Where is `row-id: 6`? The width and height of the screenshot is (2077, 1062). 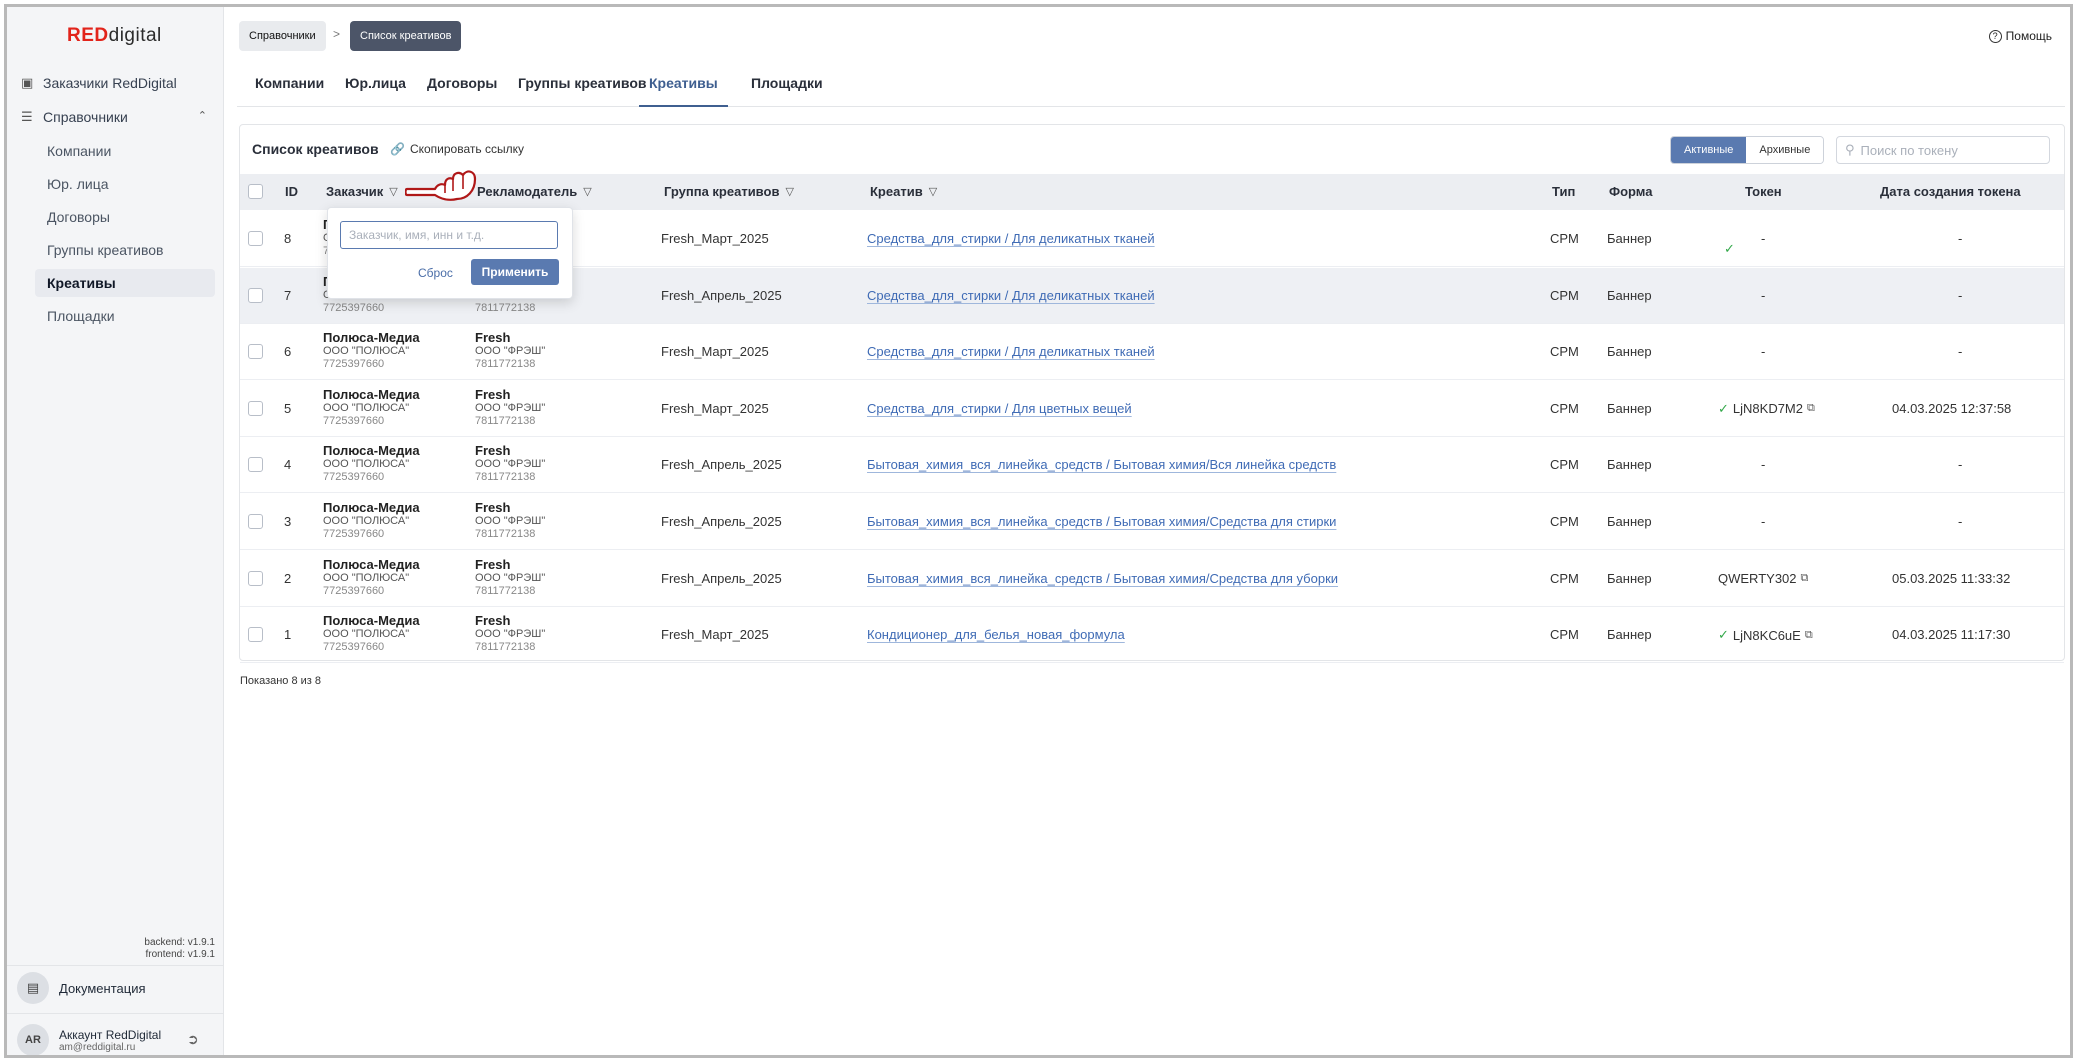 row-id: 6 is located at coordinates (288, 352).